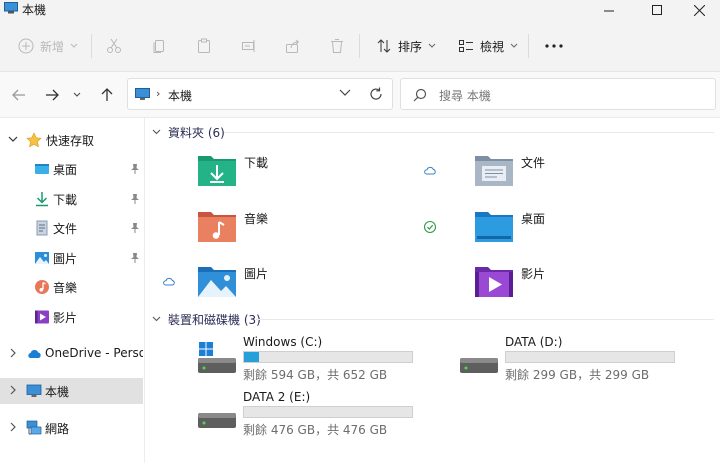 The height and width of the screenshot is (463, 720). What do you see at coordinates (65, 288) in the screenshot?
I see `sidebar-item-label: 音樂` at bounding box center [65, 288].